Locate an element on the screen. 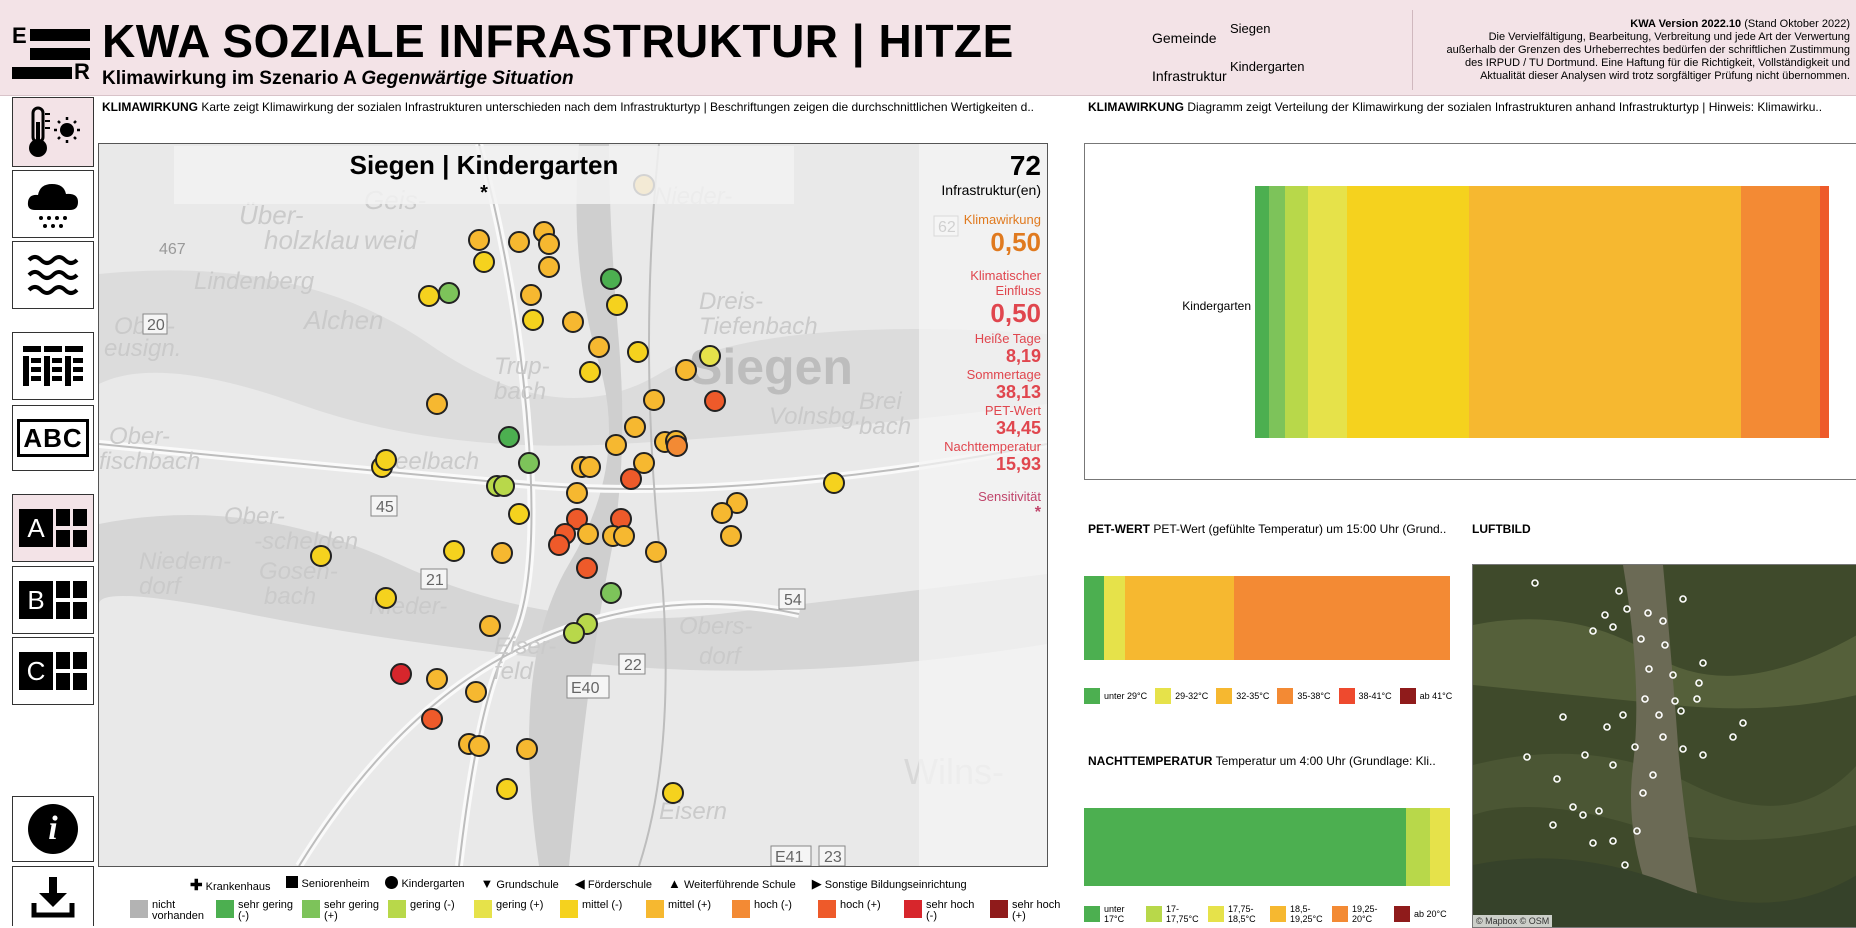 This screenshot has width=1856, height=928. stat-sensitivitaet-value: * is located at coordinates (1037, 512).